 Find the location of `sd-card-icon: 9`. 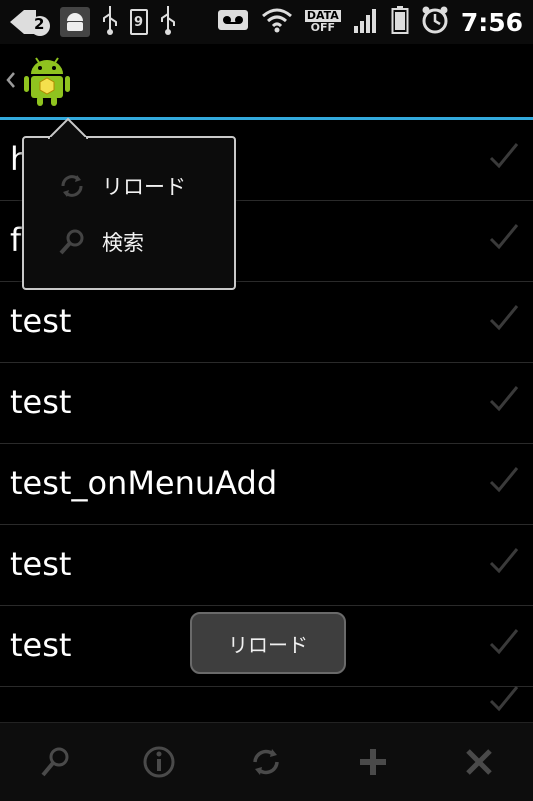

sd-card-icon: 9 is located at coordinates (139, 22).